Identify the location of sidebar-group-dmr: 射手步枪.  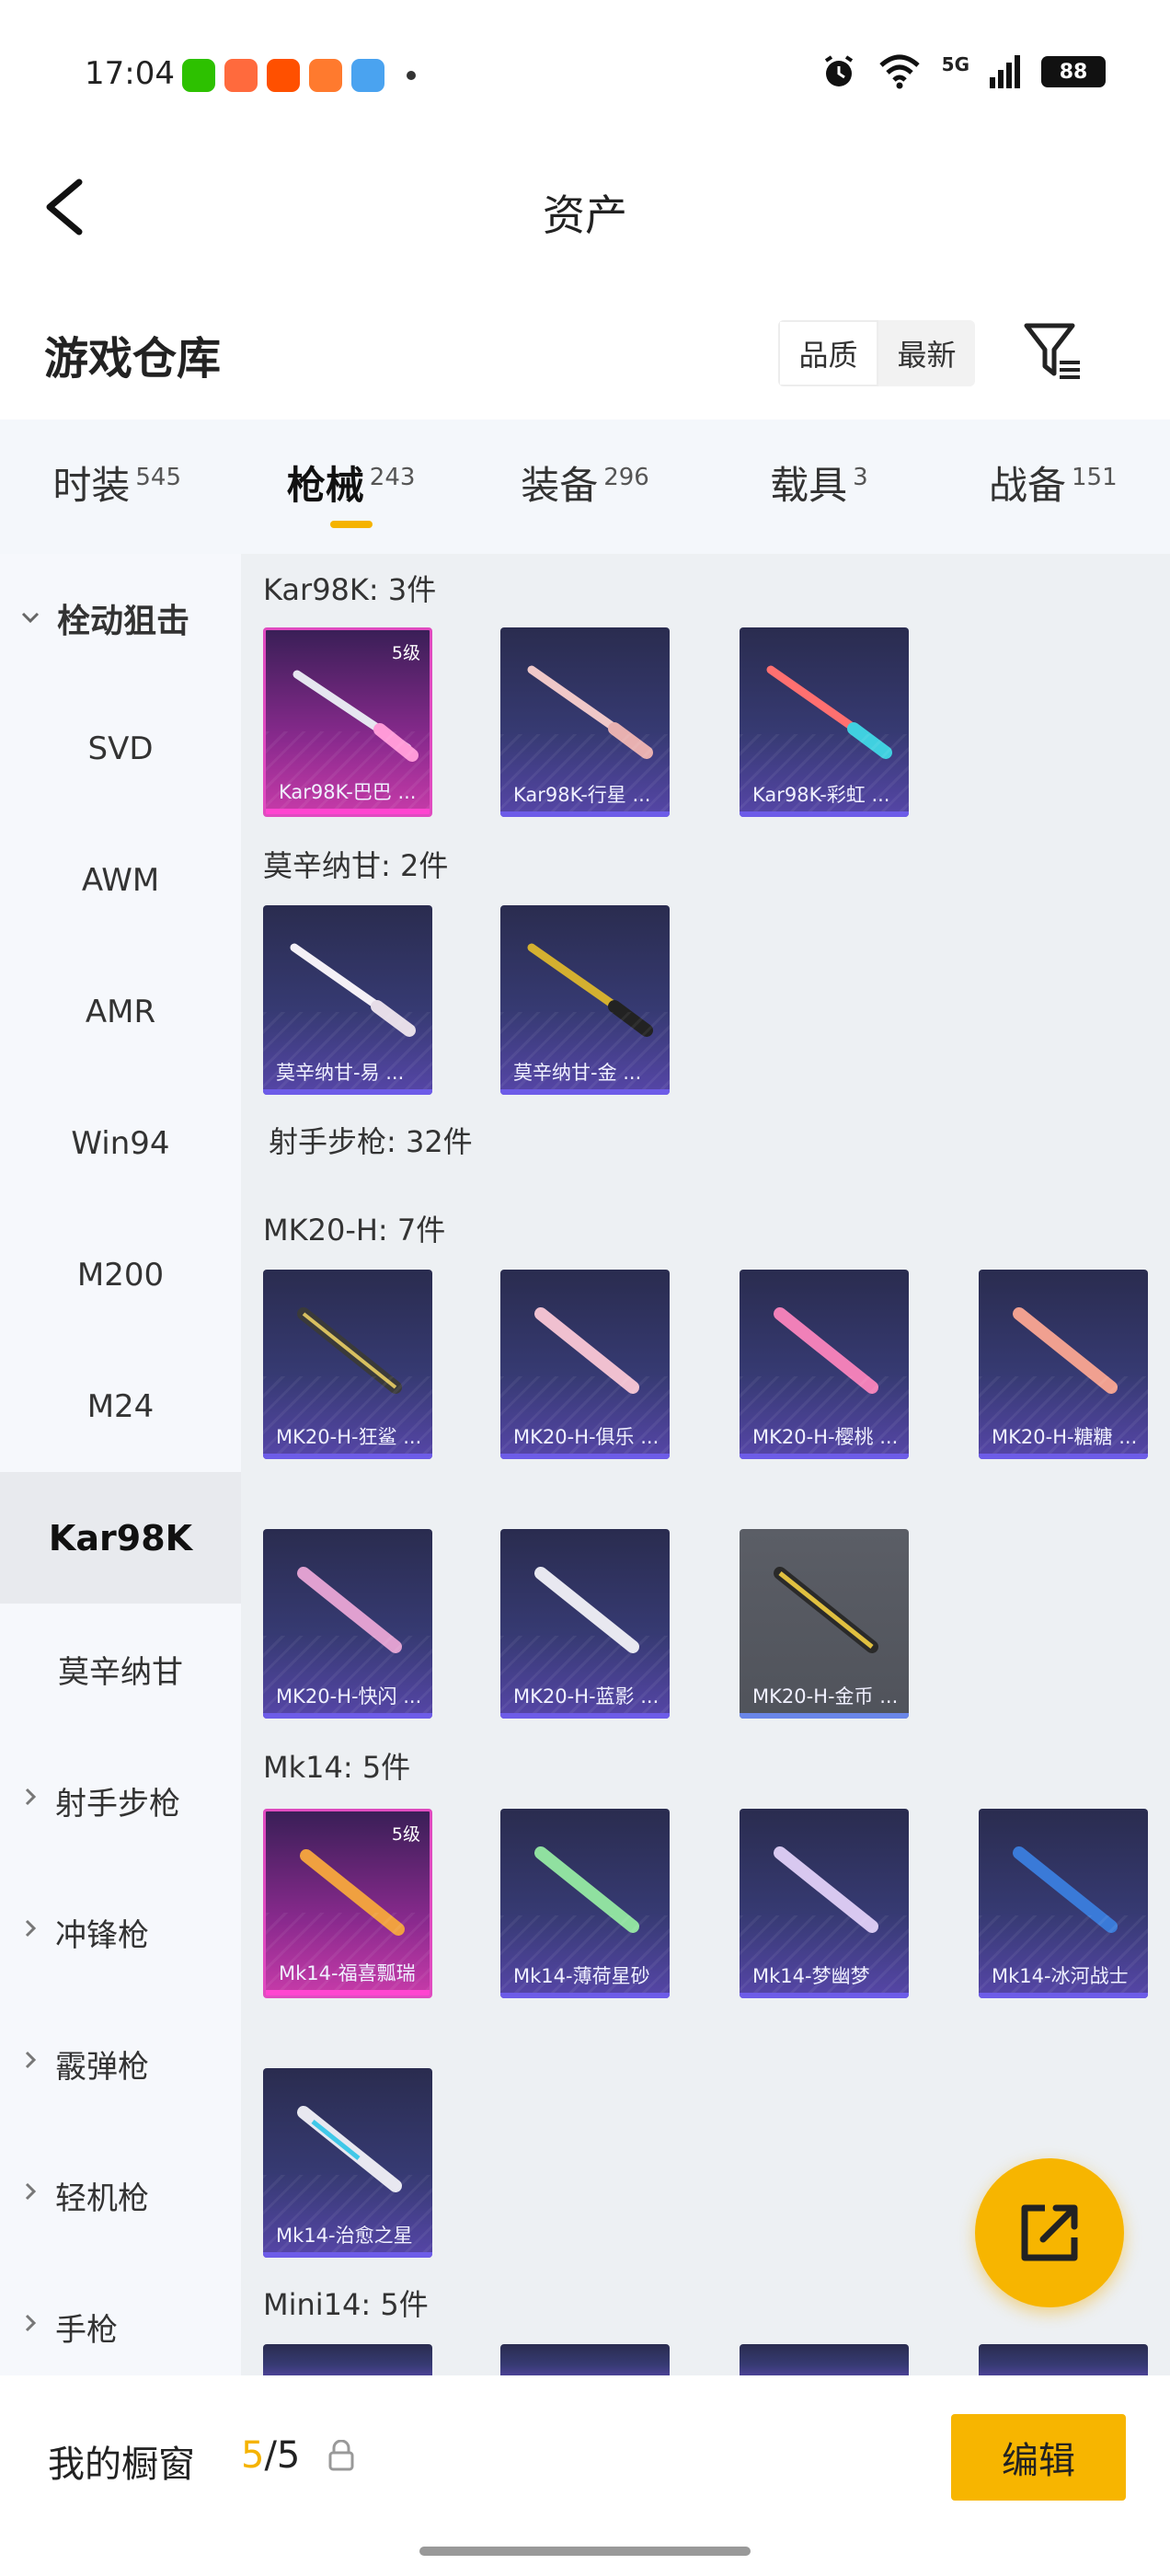
(120, 1801).